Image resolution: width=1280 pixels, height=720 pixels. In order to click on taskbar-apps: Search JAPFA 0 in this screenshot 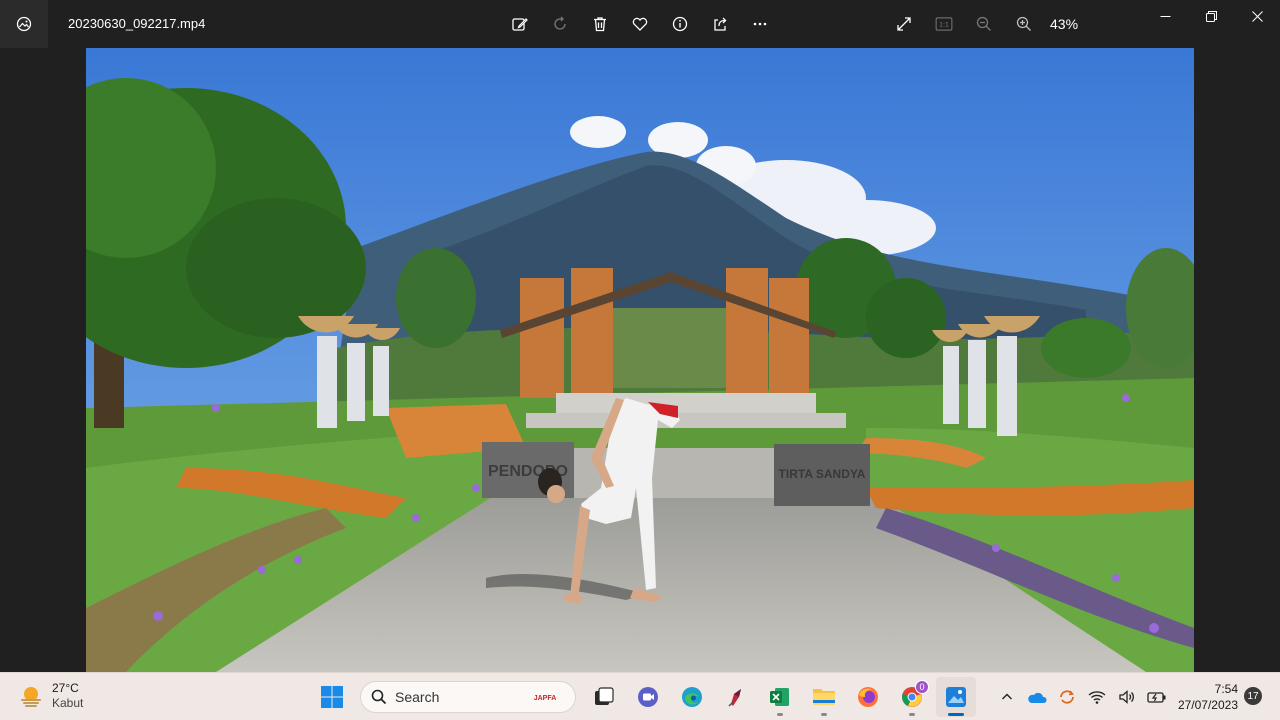, I will do `click(644, 697)`.